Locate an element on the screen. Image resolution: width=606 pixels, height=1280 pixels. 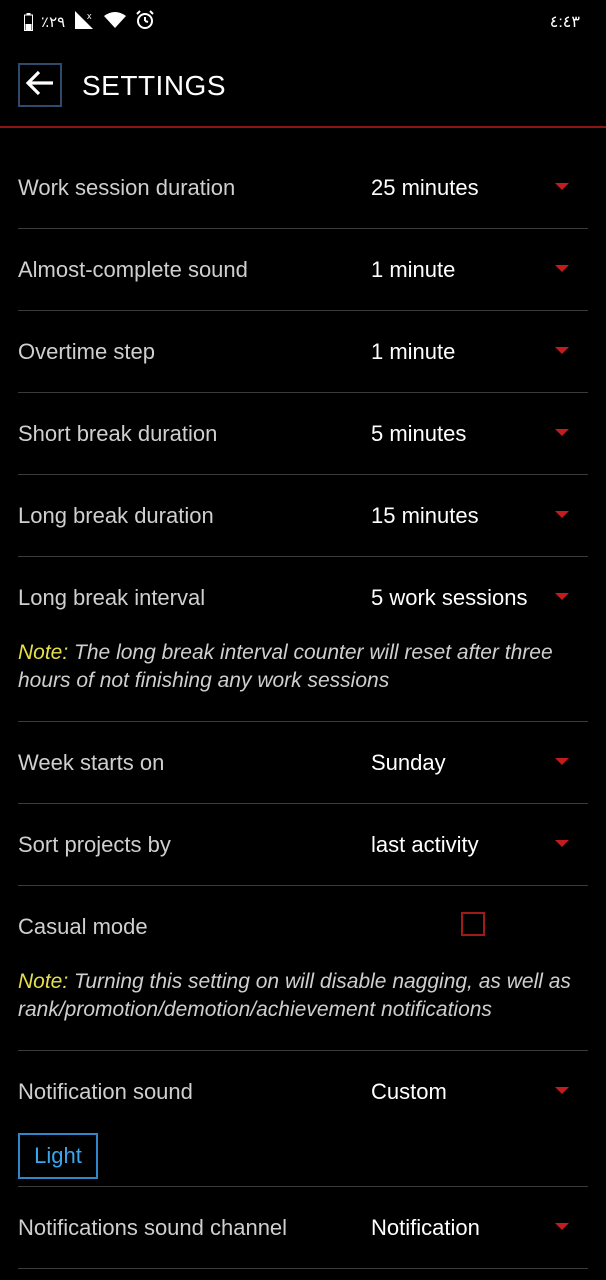
setting-dropdown-value: last activity is located at coordinates (425, 845).